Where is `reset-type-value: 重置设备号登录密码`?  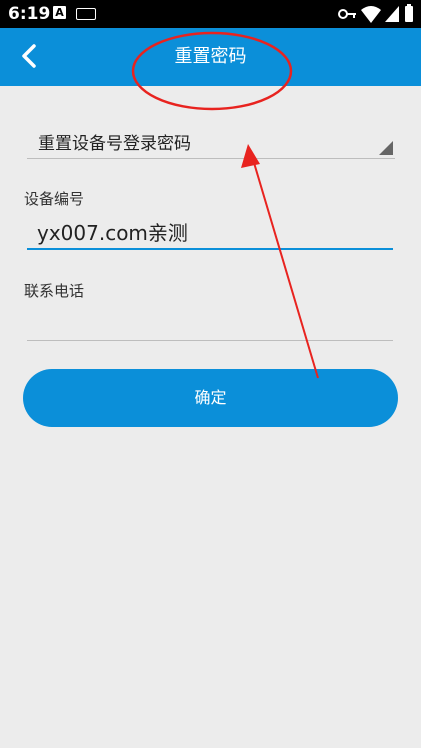 reset-type-value: 重置设备号登录密码 is located at coordinates (114, 144).